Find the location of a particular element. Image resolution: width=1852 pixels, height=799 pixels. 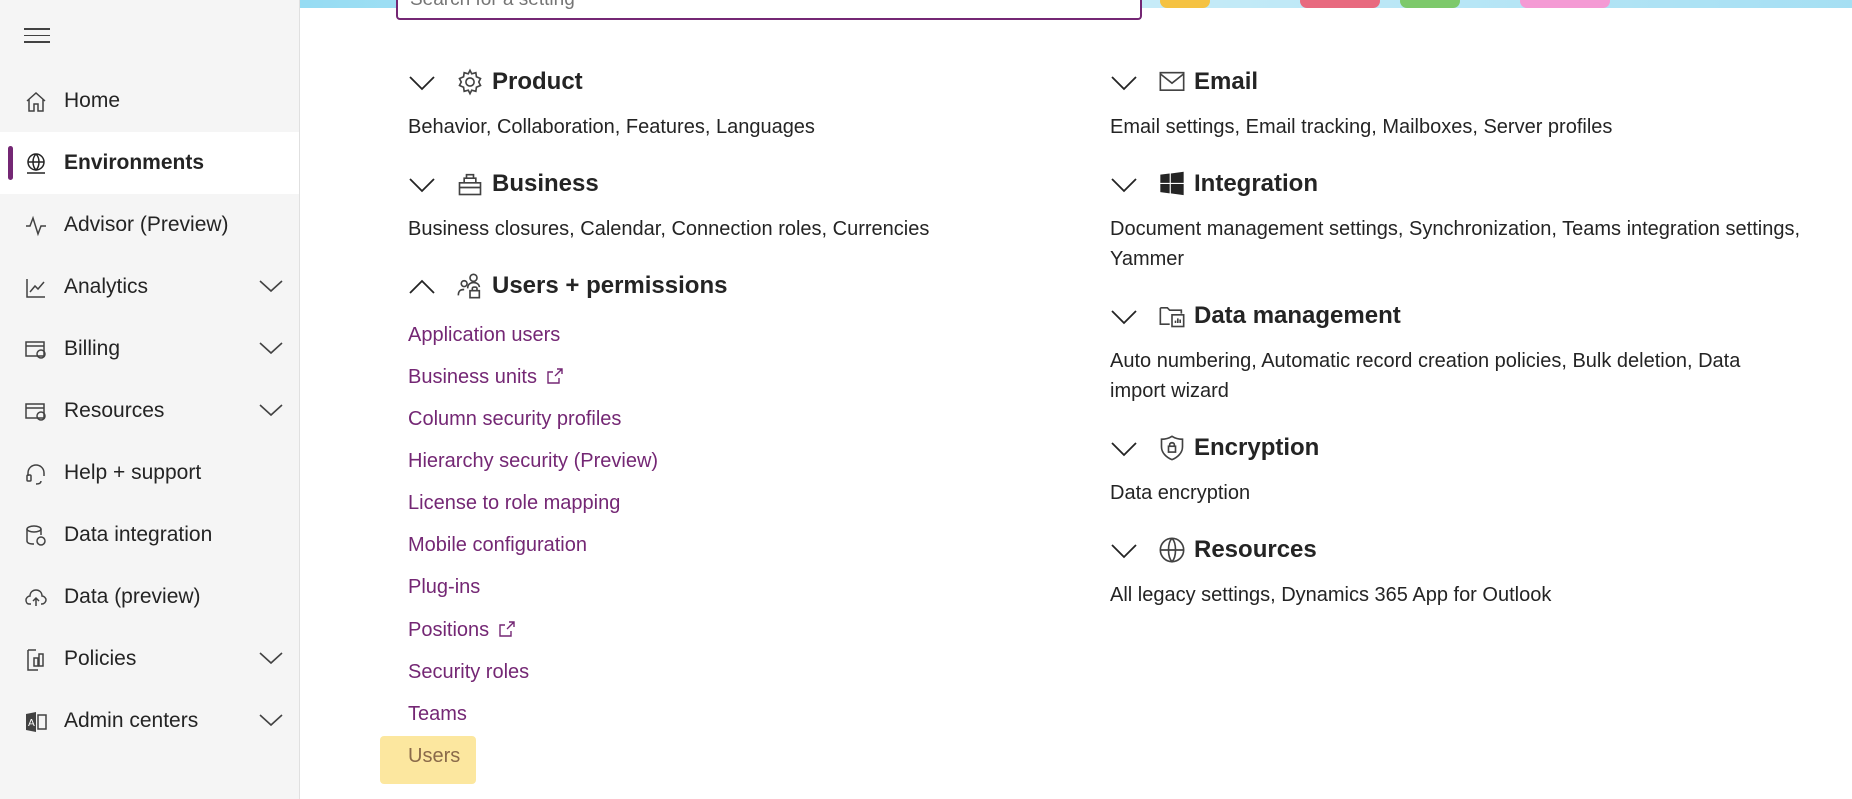

cloud-upload-icon is located at coordinates (36, 597).